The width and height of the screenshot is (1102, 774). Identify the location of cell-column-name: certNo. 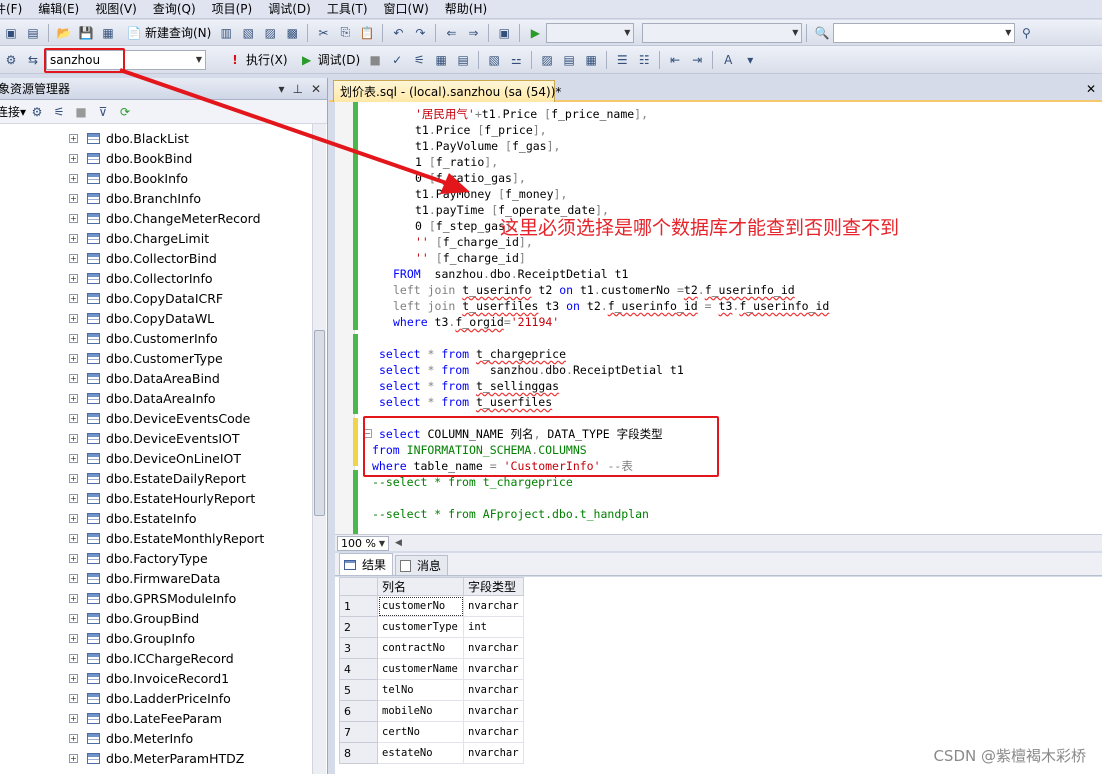
(420, 732).